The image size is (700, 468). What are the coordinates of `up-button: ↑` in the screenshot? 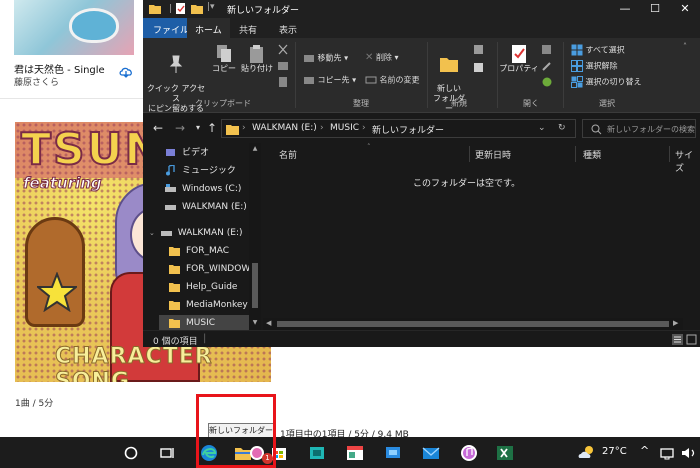 It's located at (212, 128).